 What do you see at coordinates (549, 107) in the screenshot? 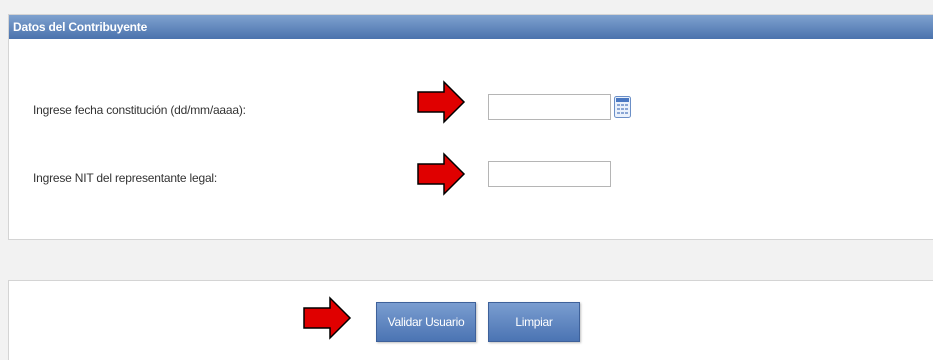
I see `fecha-constitucion-input` at bounding box center [549, 107].